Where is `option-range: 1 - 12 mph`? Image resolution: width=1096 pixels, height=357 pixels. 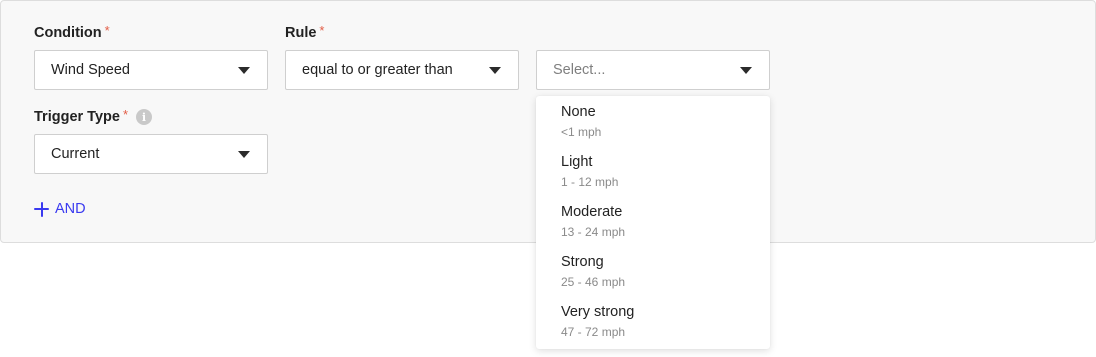 option-range: 1 - 12 mph is located at coordinates (590, 182).